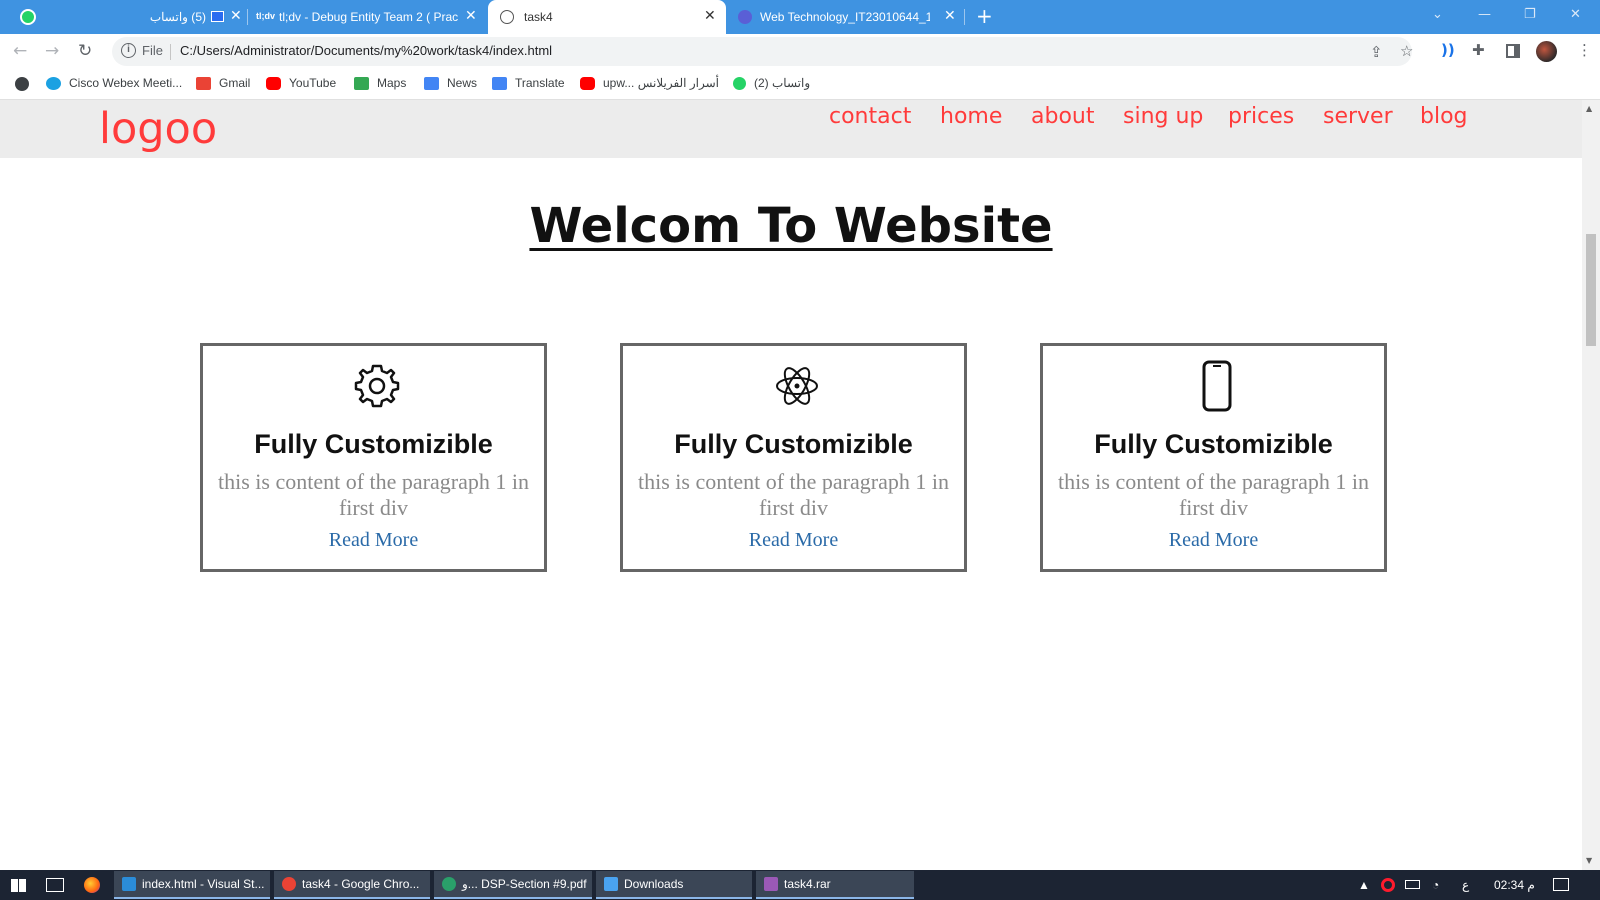 The width and height of the screenshot is (1600, 900). Describe the element at coordinates (1376, 52) in the screenshot. I see `share-icon: ⇪` at that location.